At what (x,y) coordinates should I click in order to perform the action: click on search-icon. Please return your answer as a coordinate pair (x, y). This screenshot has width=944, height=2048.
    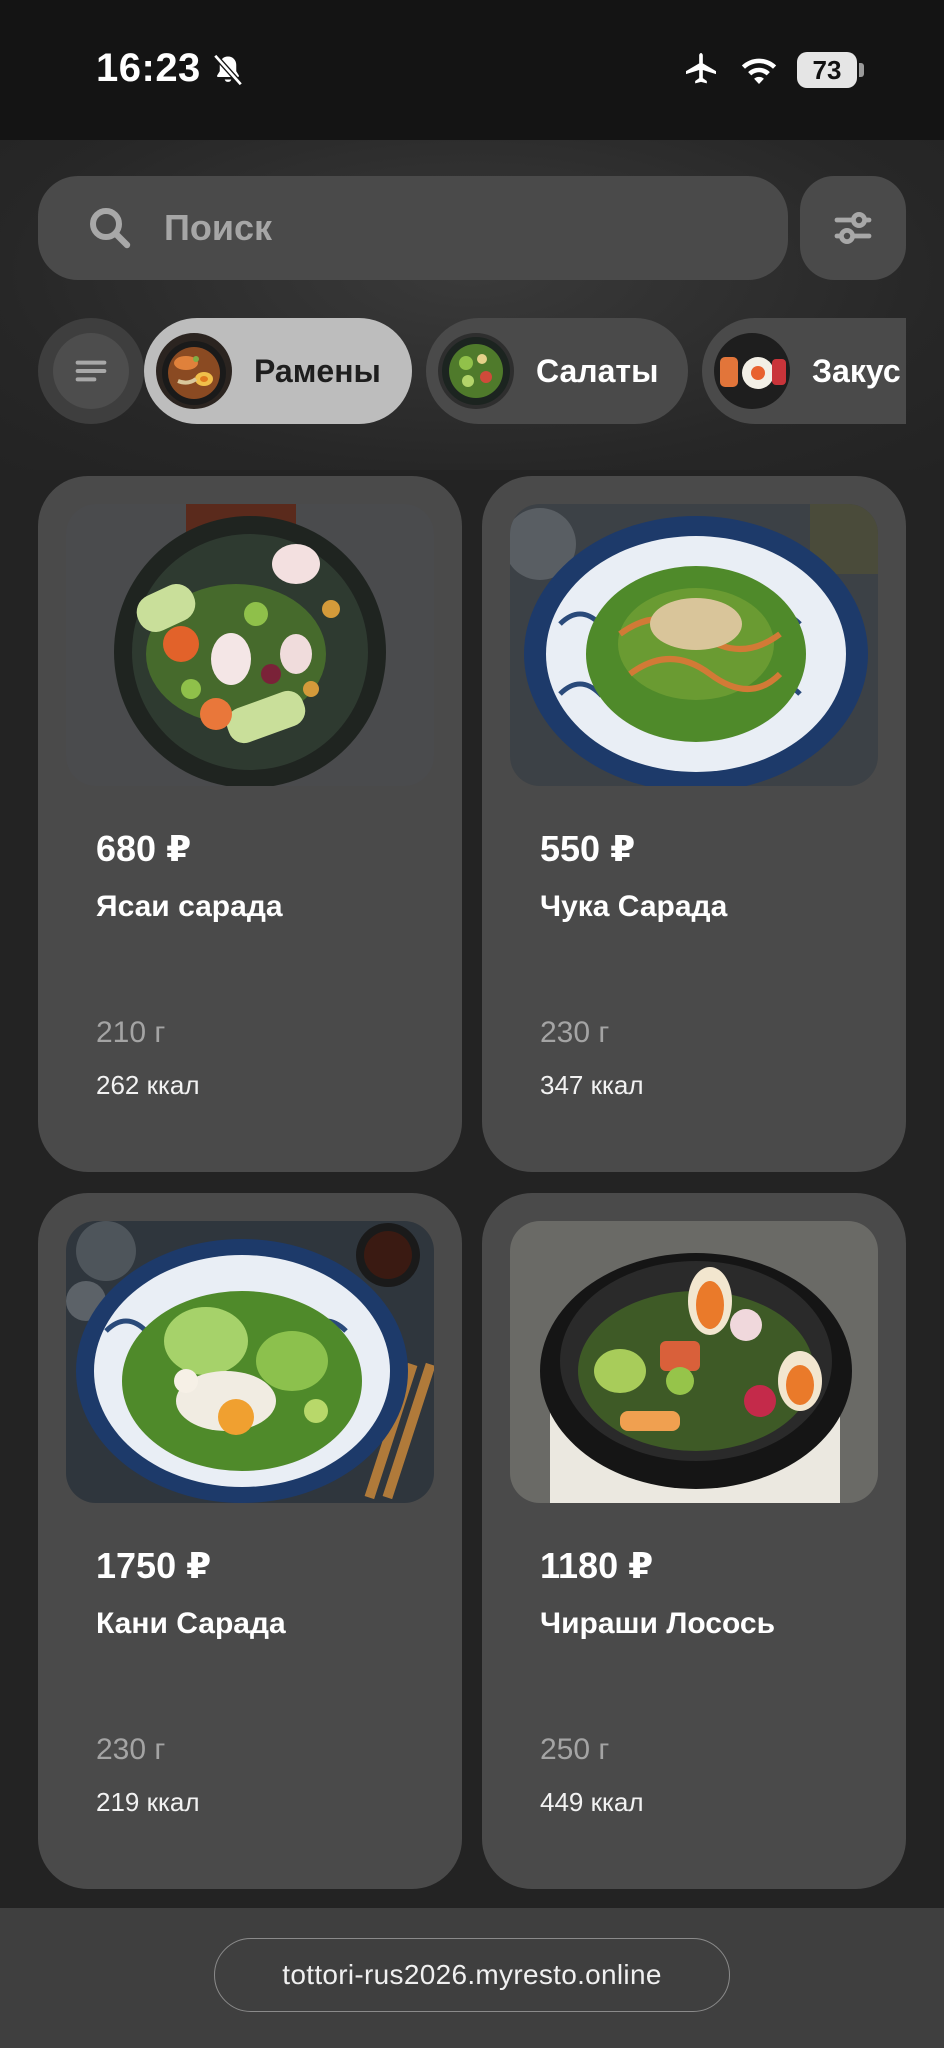
    Looking at the image, I should click on (110, 228).